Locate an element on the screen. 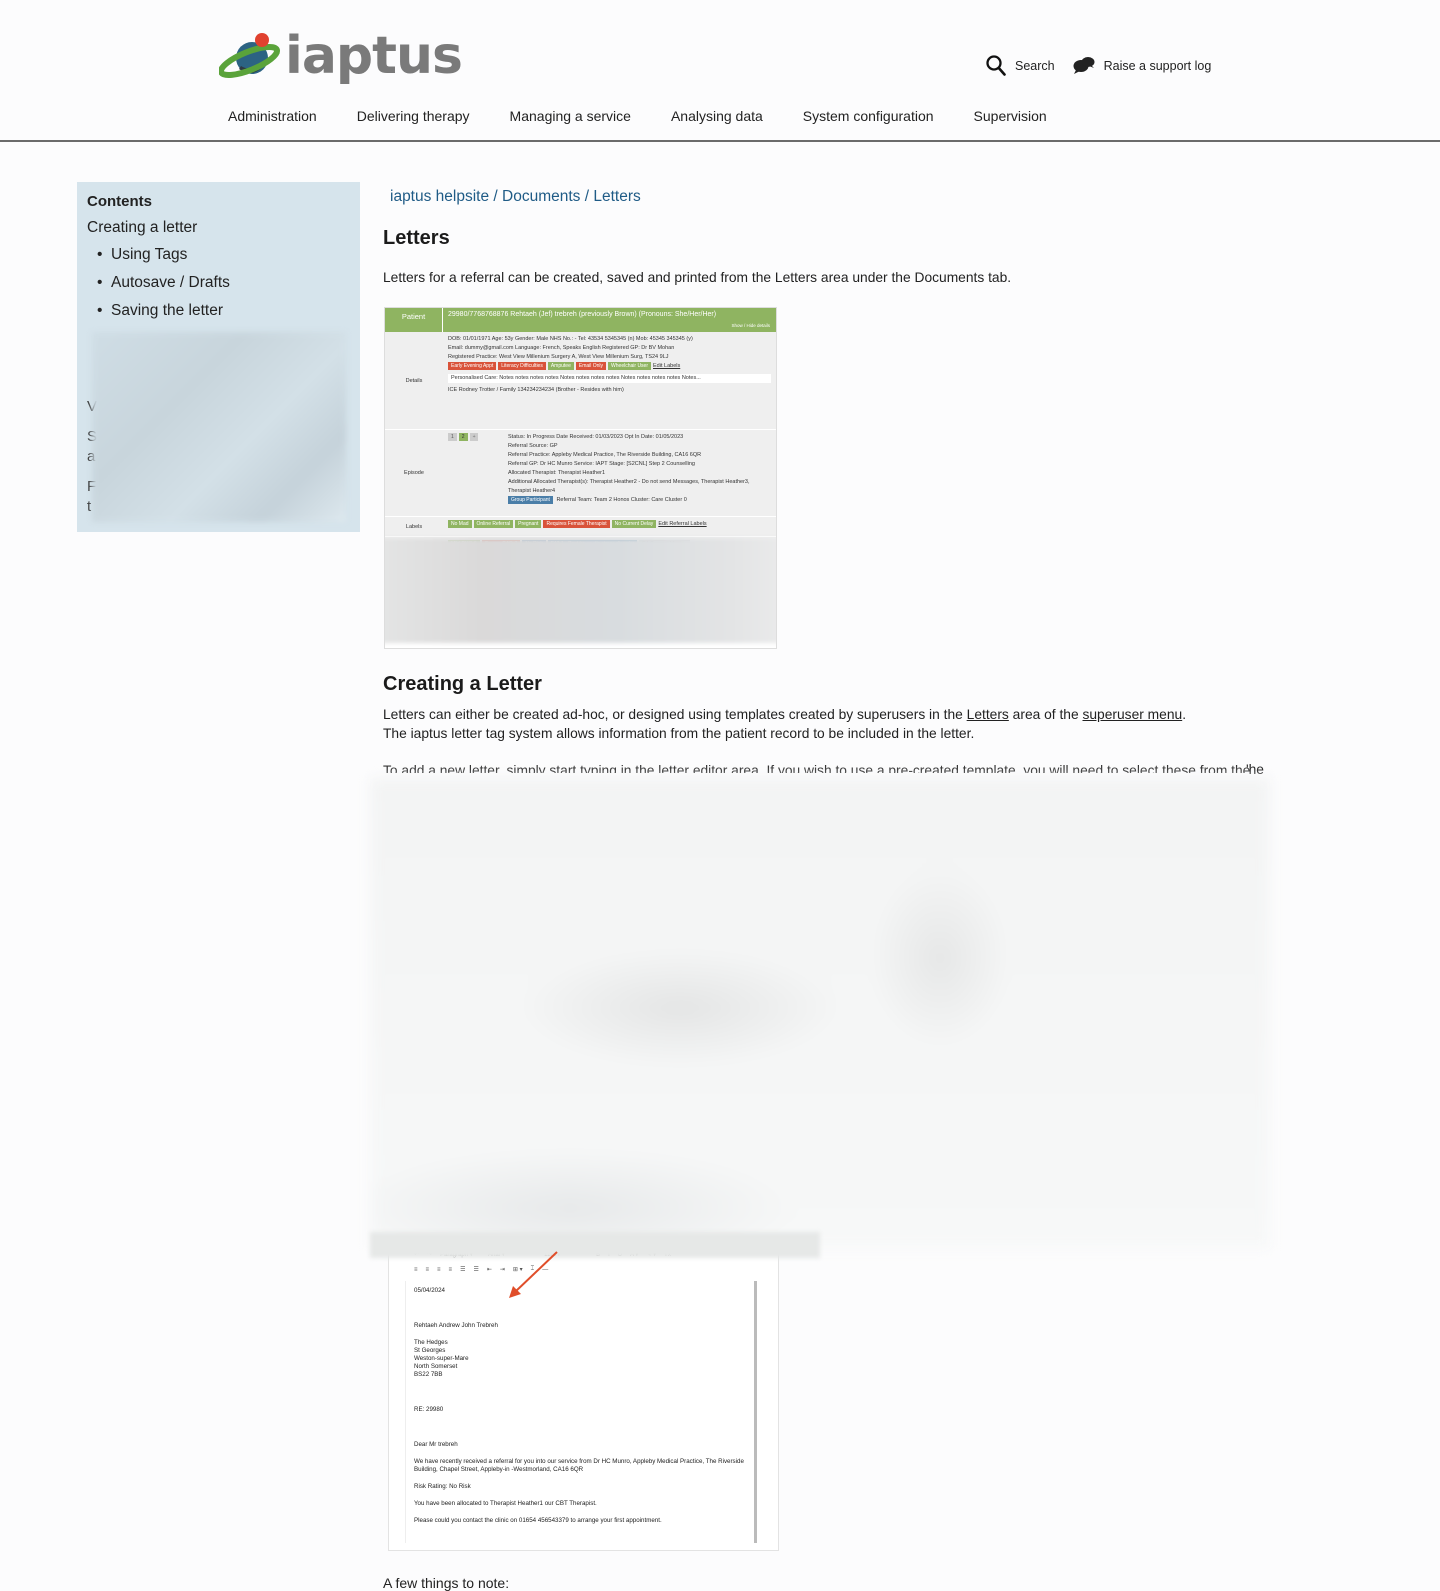 The height and width of the screenshot is (1591, 1440). nav-system-configuration: System configuration is located at coordinates (868, 116).